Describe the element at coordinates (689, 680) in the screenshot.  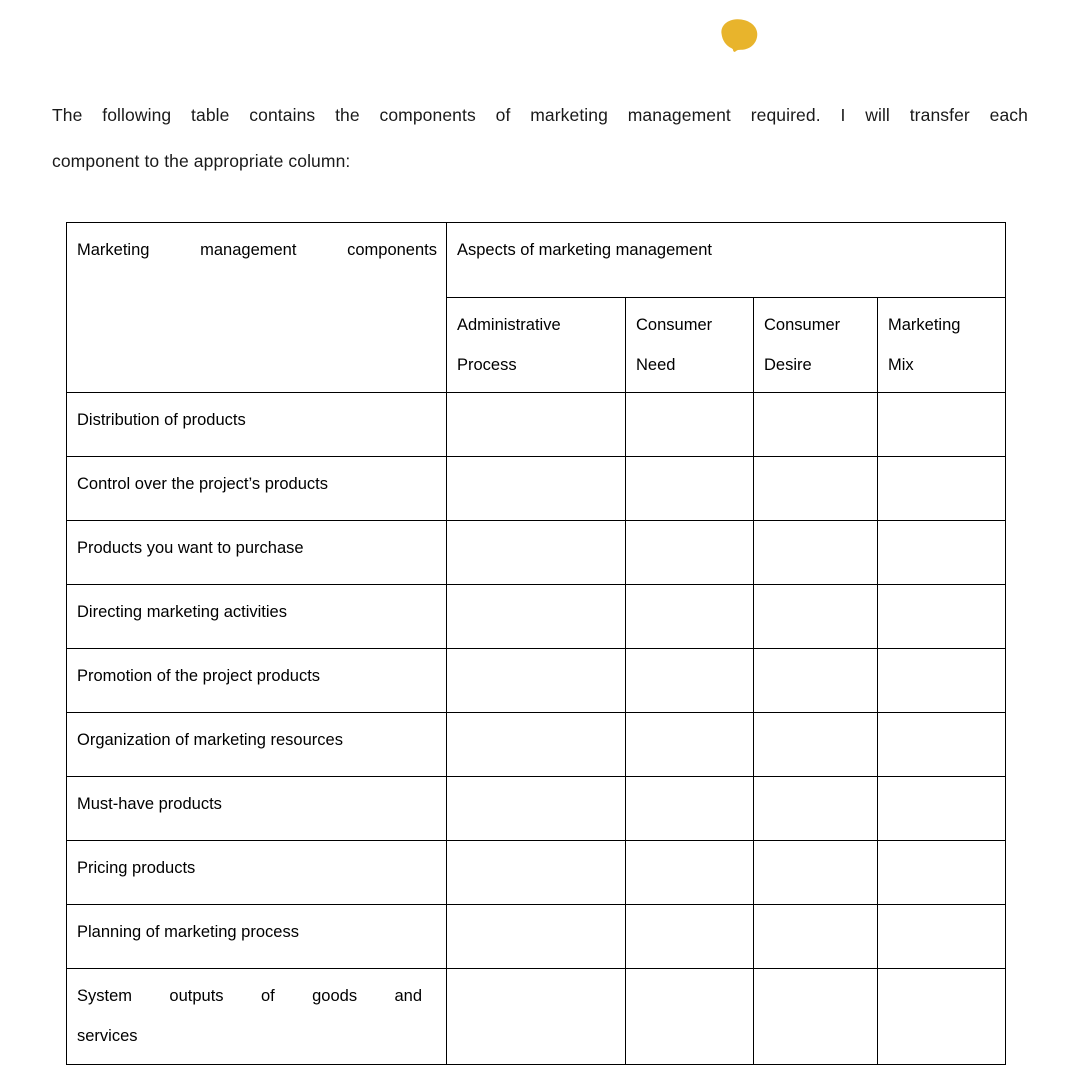
I see `cell-4-consumer-need` at that location.